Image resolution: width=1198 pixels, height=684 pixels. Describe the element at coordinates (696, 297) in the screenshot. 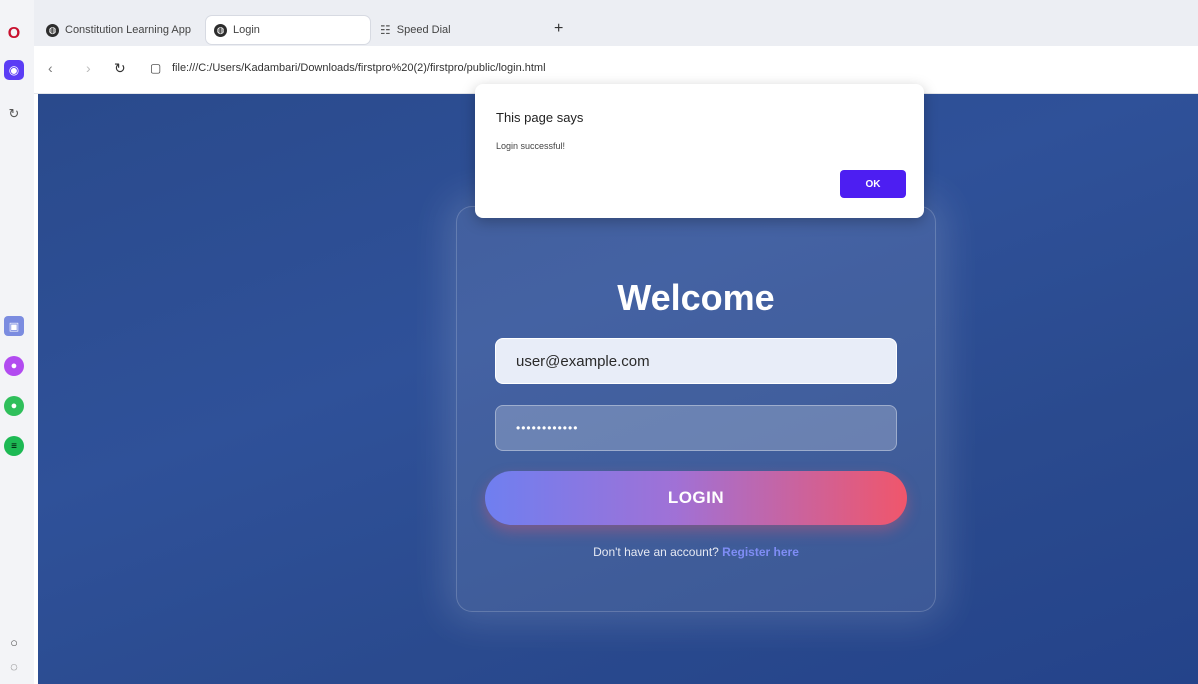

I see `page-title: Welcome` at that location.